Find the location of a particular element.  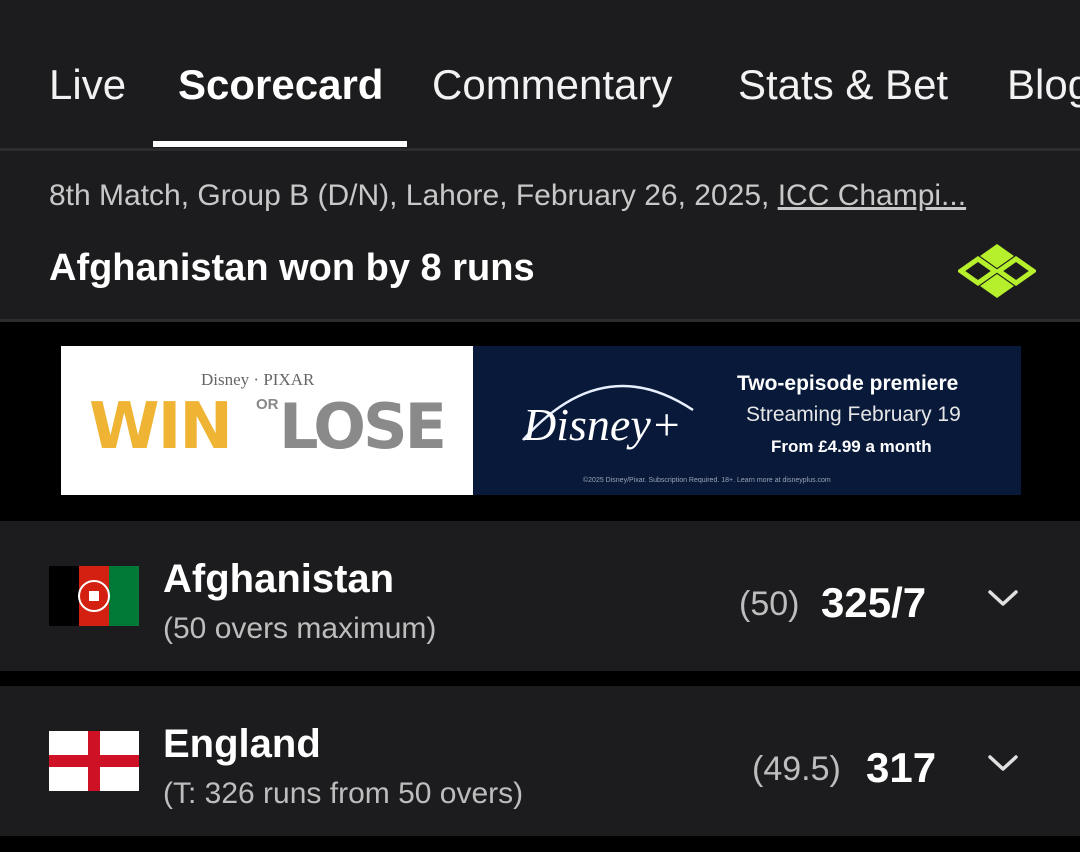

ad-headline: Two-episode premiere is located at coordinates (848, 383).